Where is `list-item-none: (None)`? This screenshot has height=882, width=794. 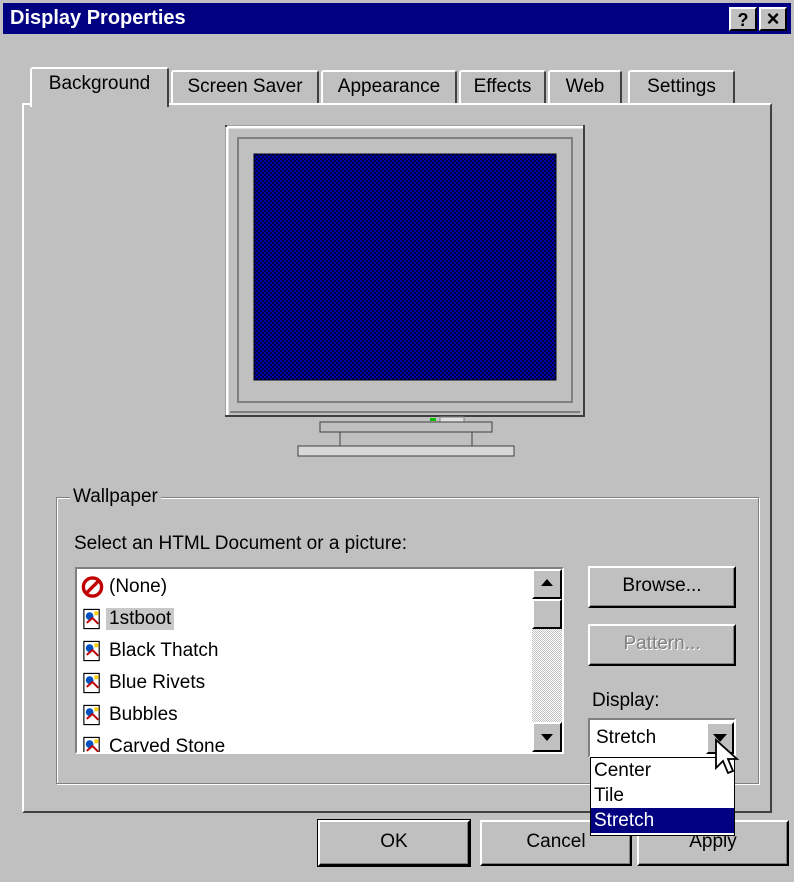
list-item-none: (None) is located at coordinates (125, 587).